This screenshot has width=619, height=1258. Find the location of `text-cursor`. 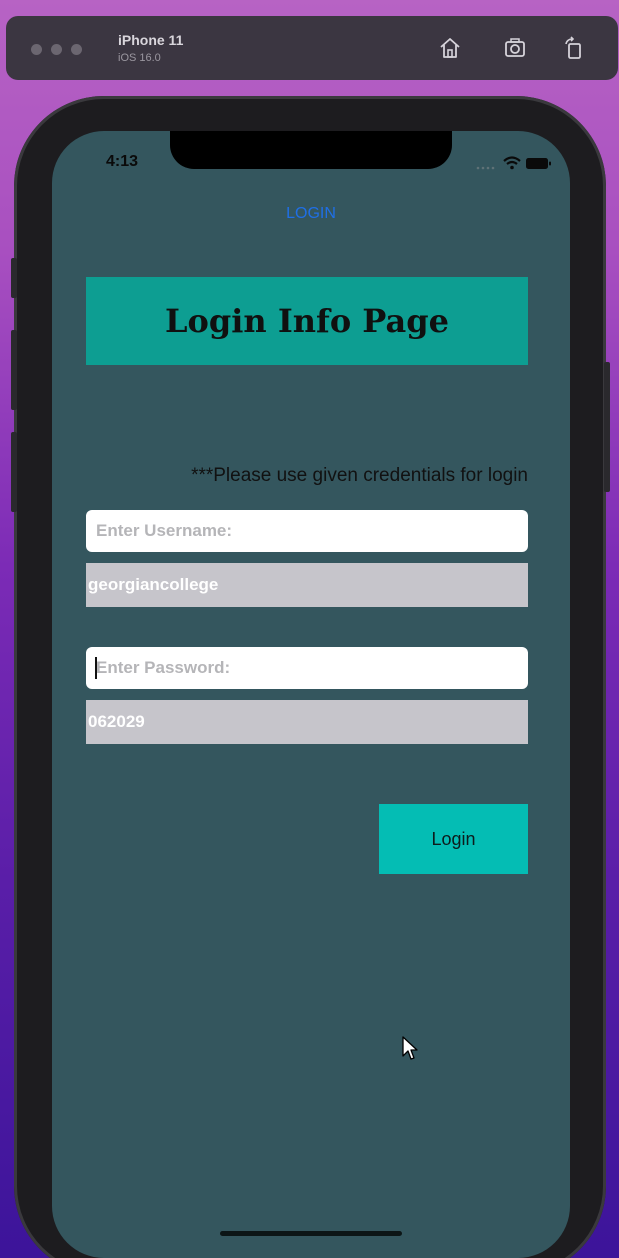

text-cursor is located at coordinates (96, 668).